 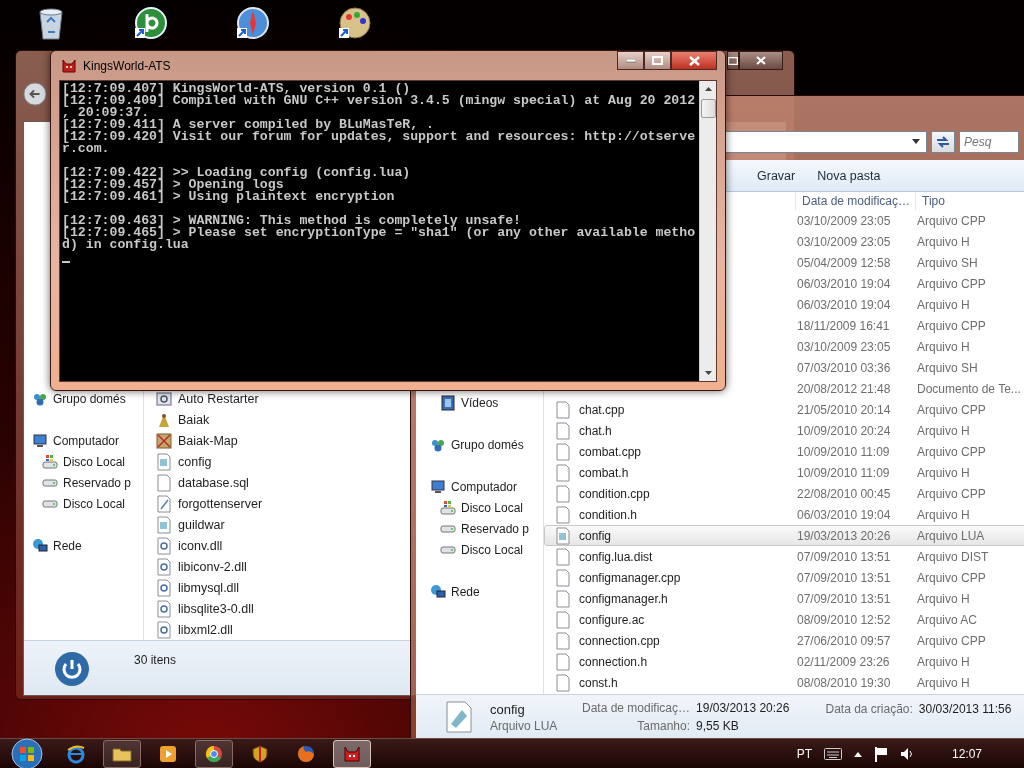 What do you see at coordinates (106, 113) in the screenshot?
I see `console-line: , 20:09:37.` at bounding box center [106, 113].